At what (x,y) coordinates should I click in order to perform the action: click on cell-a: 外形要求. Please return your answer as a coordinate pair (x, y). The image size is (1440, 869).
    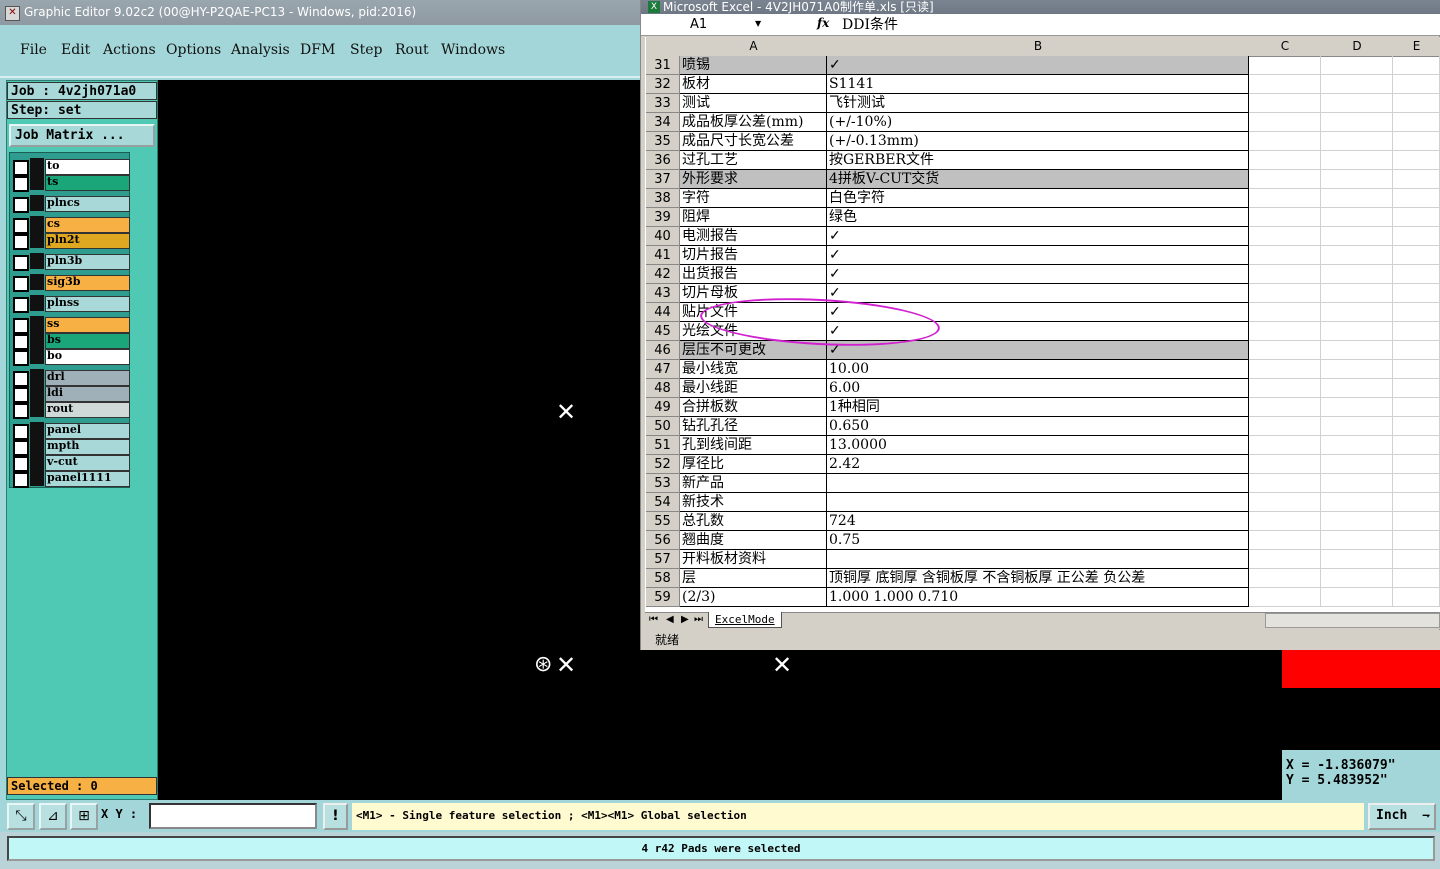
    Looking at the image, I should click on (753, 179).